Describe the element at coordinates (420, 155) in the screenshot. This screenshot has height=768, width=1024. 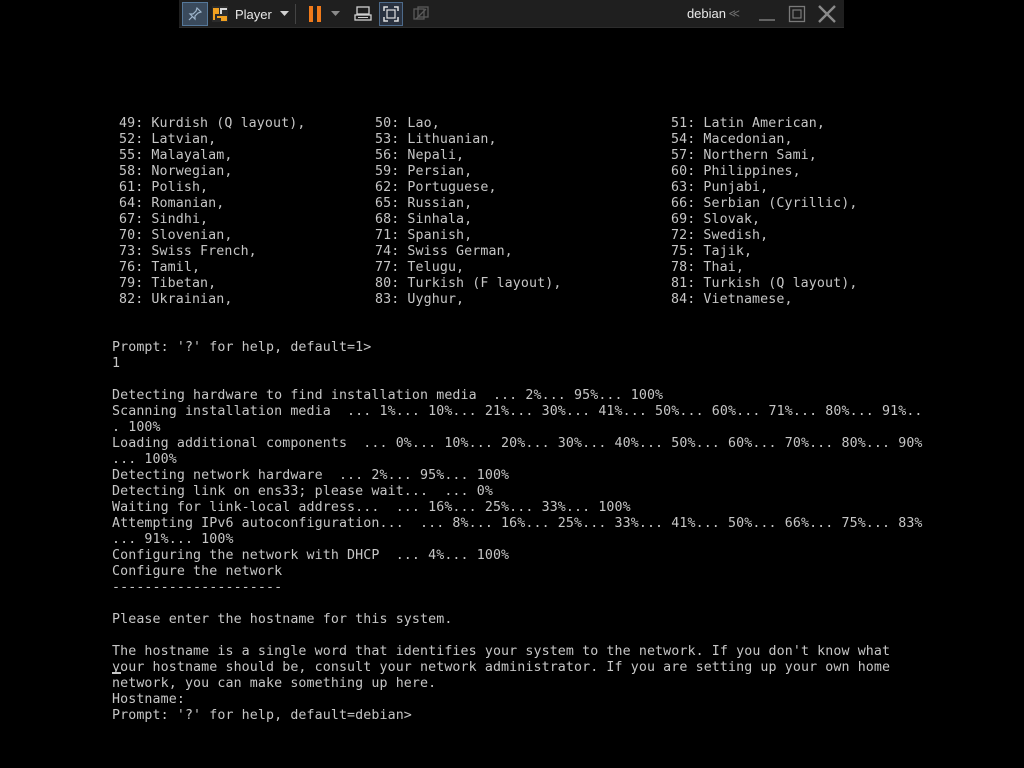
I see `keymap-option: 56: Nepali,` at that location.